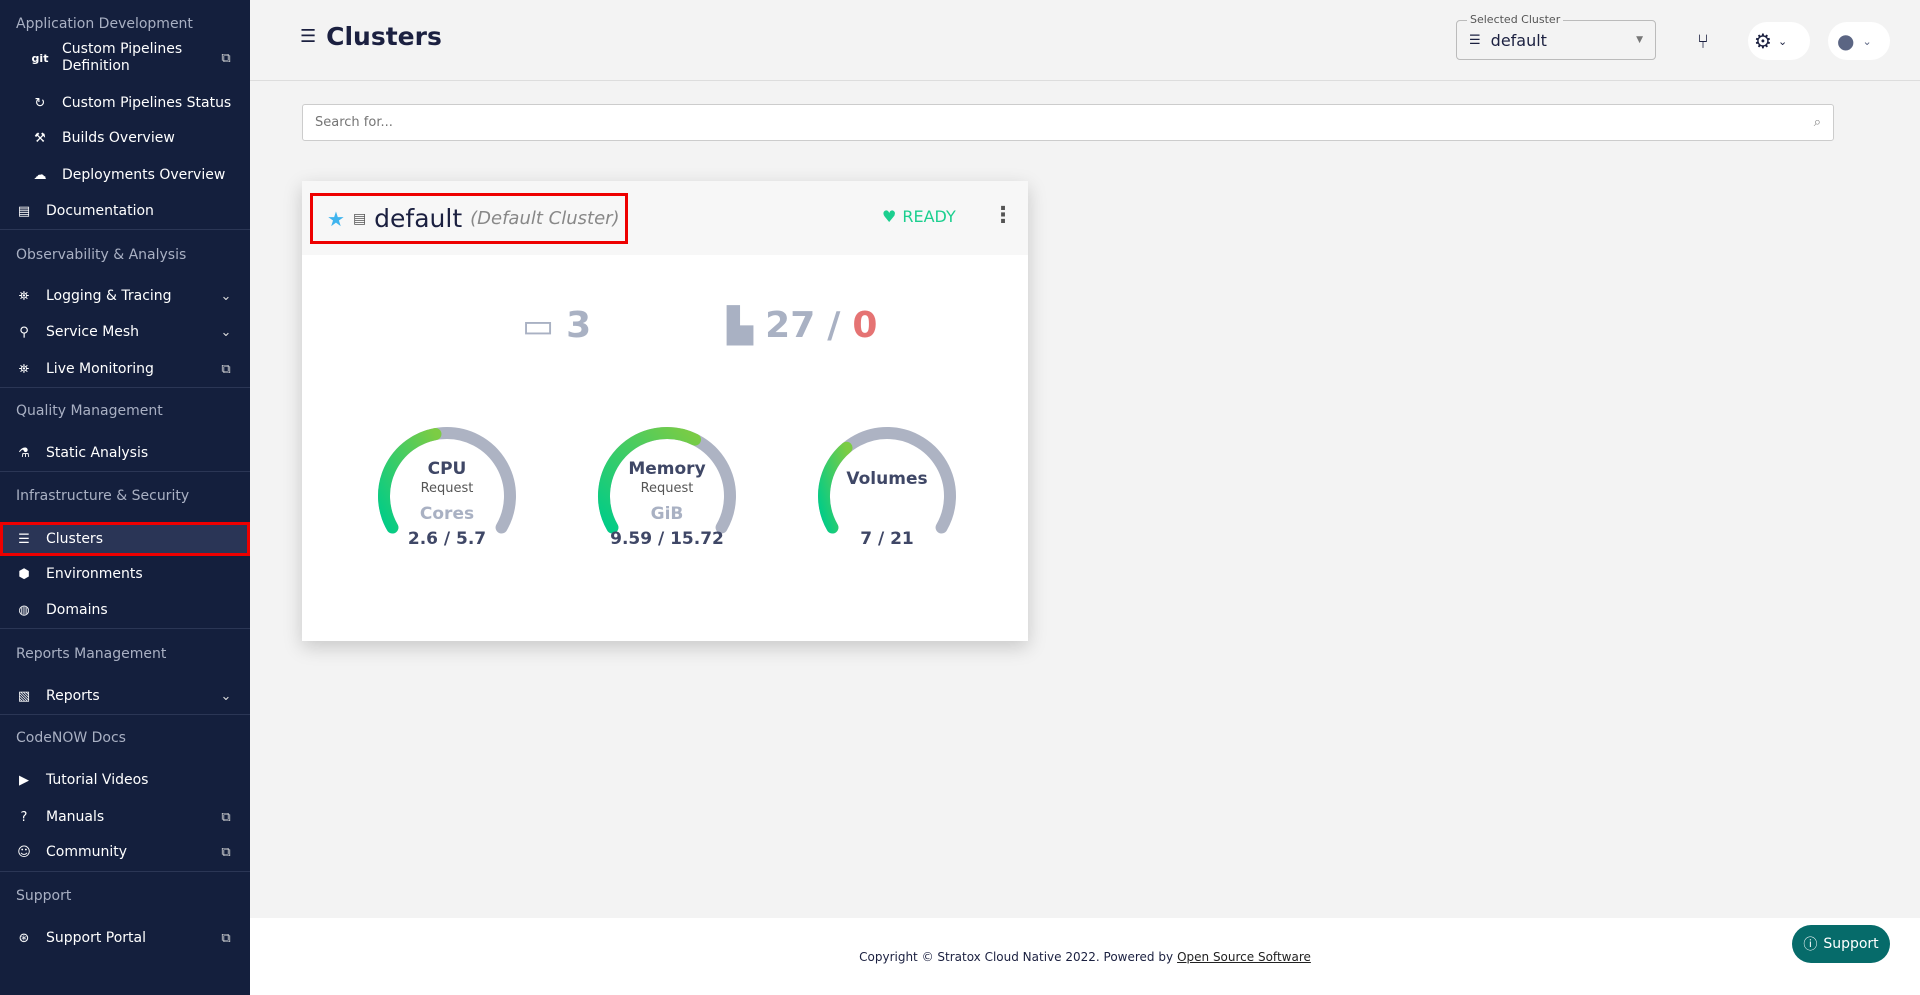  Describe the element at coordinates (667, 469) in the screenshot. I see `gauge-title: Memory` at that location.